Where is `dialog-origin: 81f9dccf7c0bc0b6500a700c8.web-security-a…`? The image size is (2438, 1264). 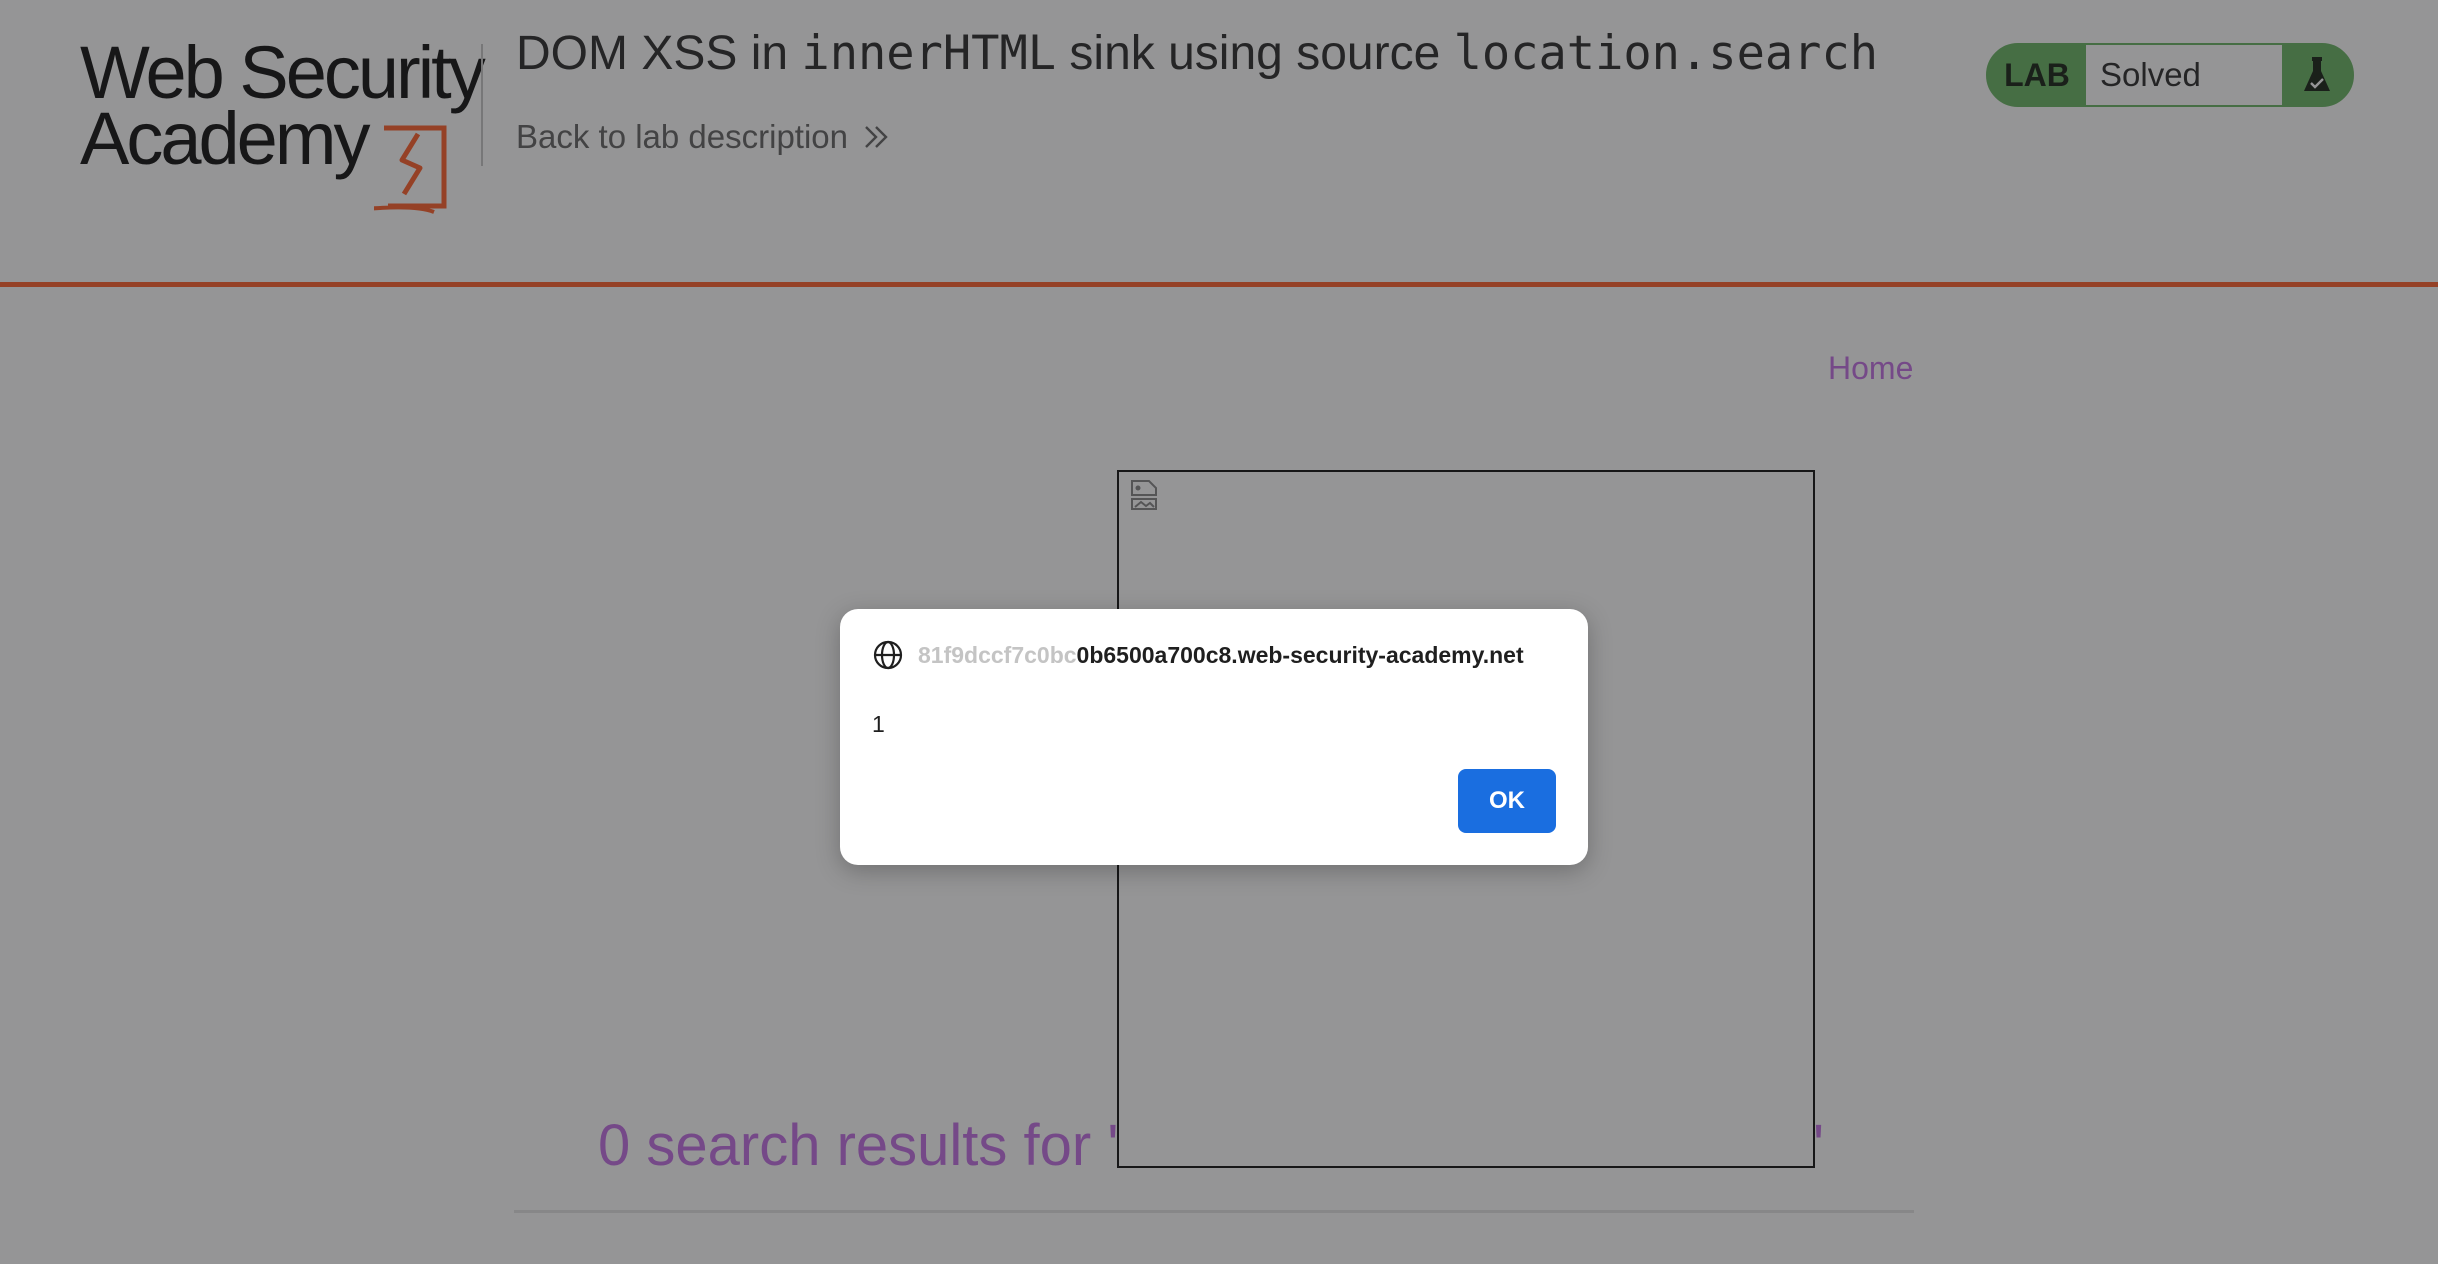 dialog-origin: 81f9dccf7c0bc0b6500a700c8.web-security-a… is located at coordinates (1198, 655).